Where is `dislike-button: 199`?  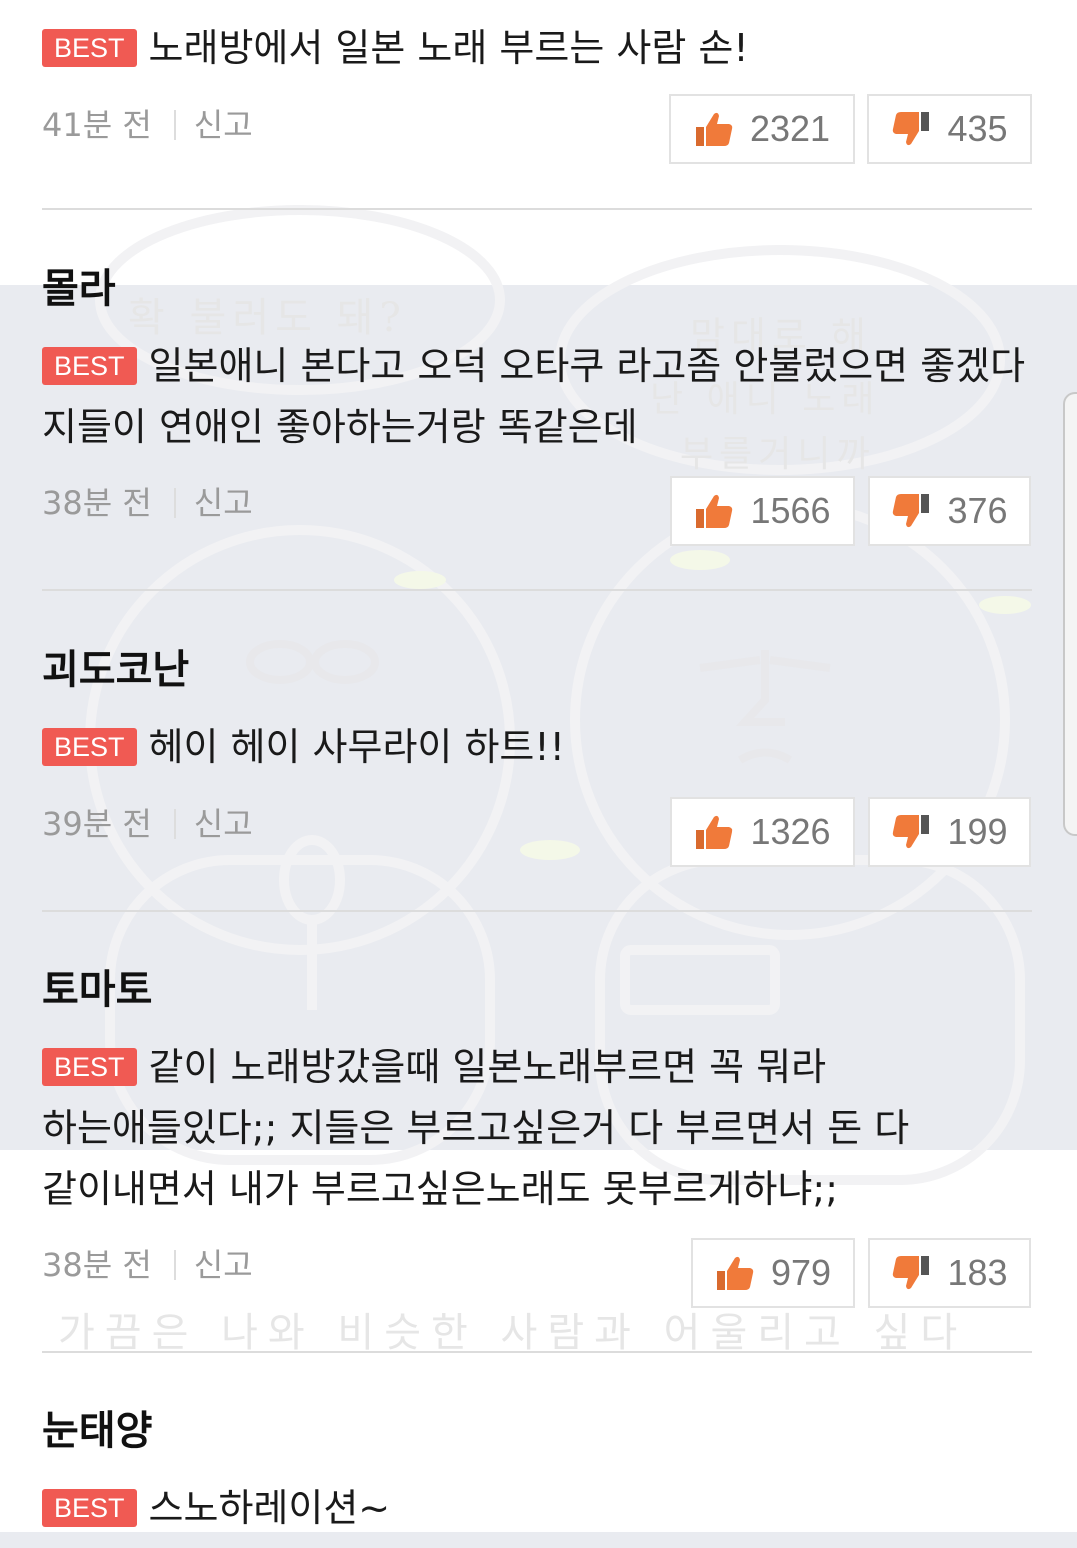 dislike-button: 199 is located at coordinates (949, 832).